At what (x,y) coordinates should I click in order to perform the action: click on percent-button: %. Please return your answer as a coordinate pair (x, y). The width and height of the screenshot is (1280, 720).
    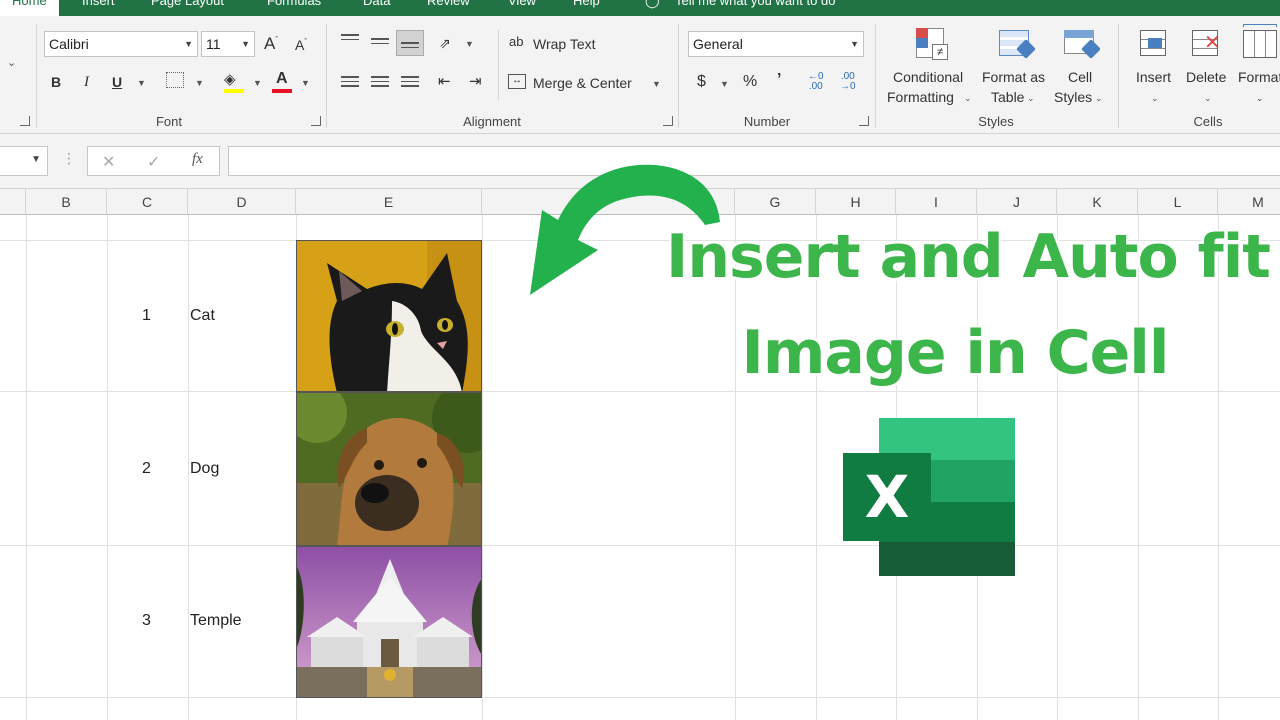
    Looking at the image, I should click on (750, 82).